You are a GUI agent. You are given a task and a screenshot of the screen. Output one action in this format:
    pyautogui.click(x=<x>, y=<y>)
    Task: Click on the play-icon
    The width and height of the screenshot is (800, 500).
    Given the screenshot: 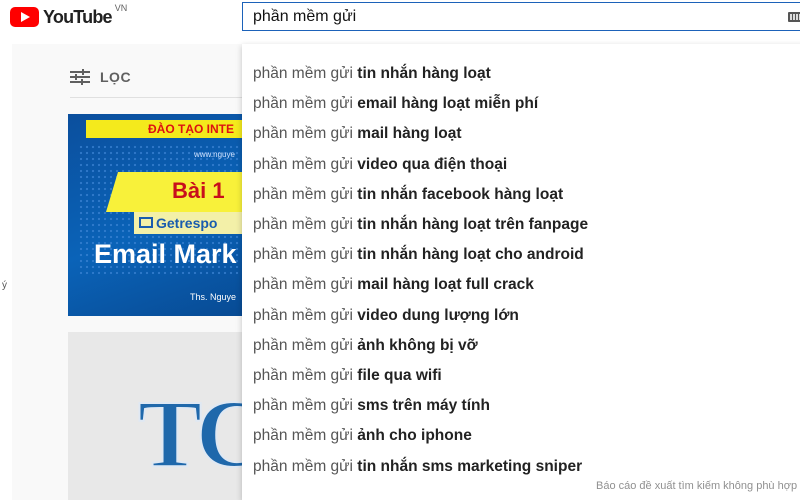 What is the action you would take?
    pyautogui.click(x=24, y=17)
    